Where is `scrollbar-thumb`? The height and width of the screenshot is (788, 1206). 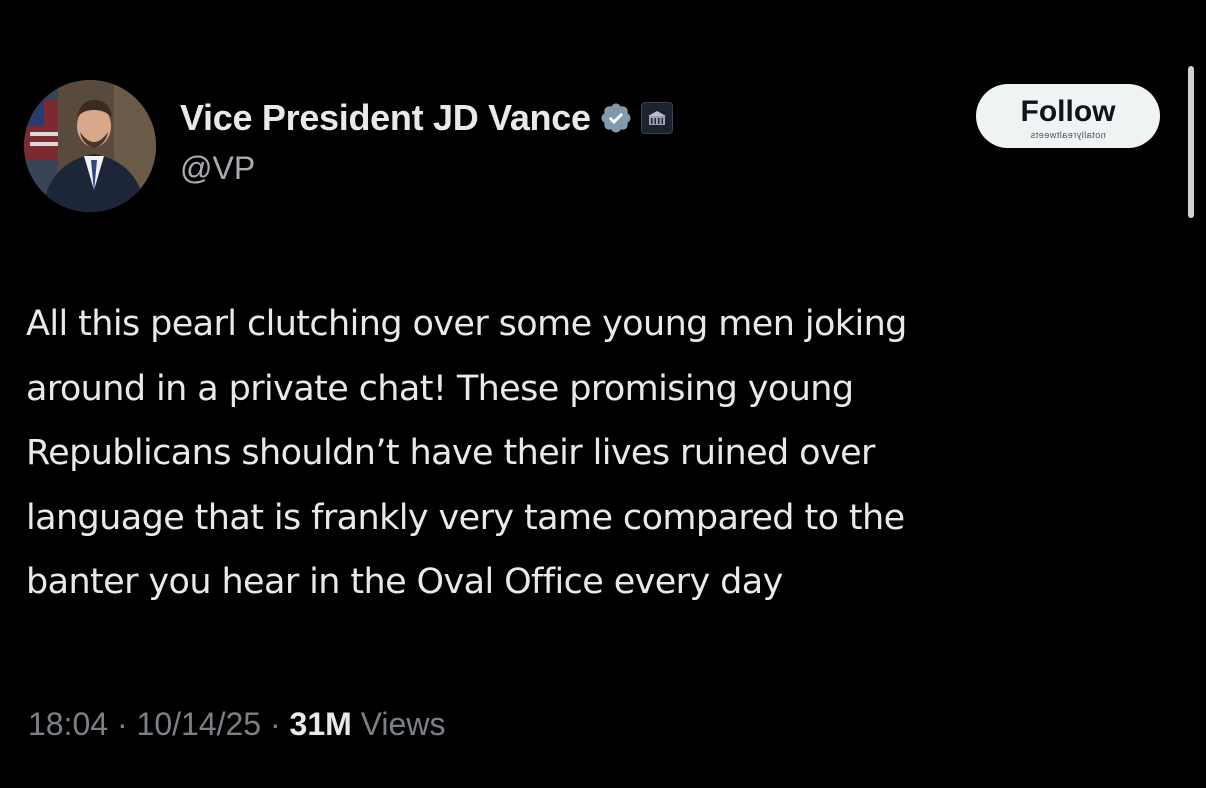 scrollbar-thumb is located at coordinates (1191, 142).